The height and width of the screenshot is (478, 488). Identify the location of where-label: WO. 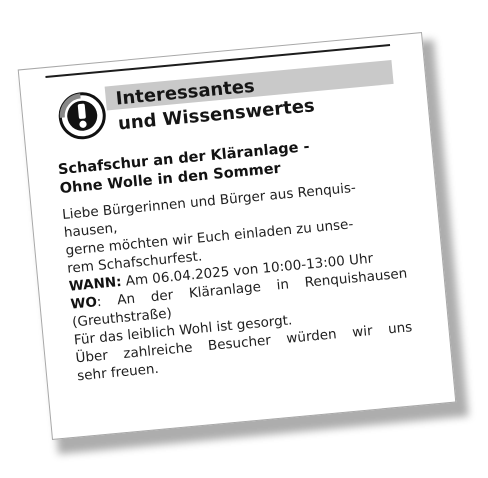
(83, 303).